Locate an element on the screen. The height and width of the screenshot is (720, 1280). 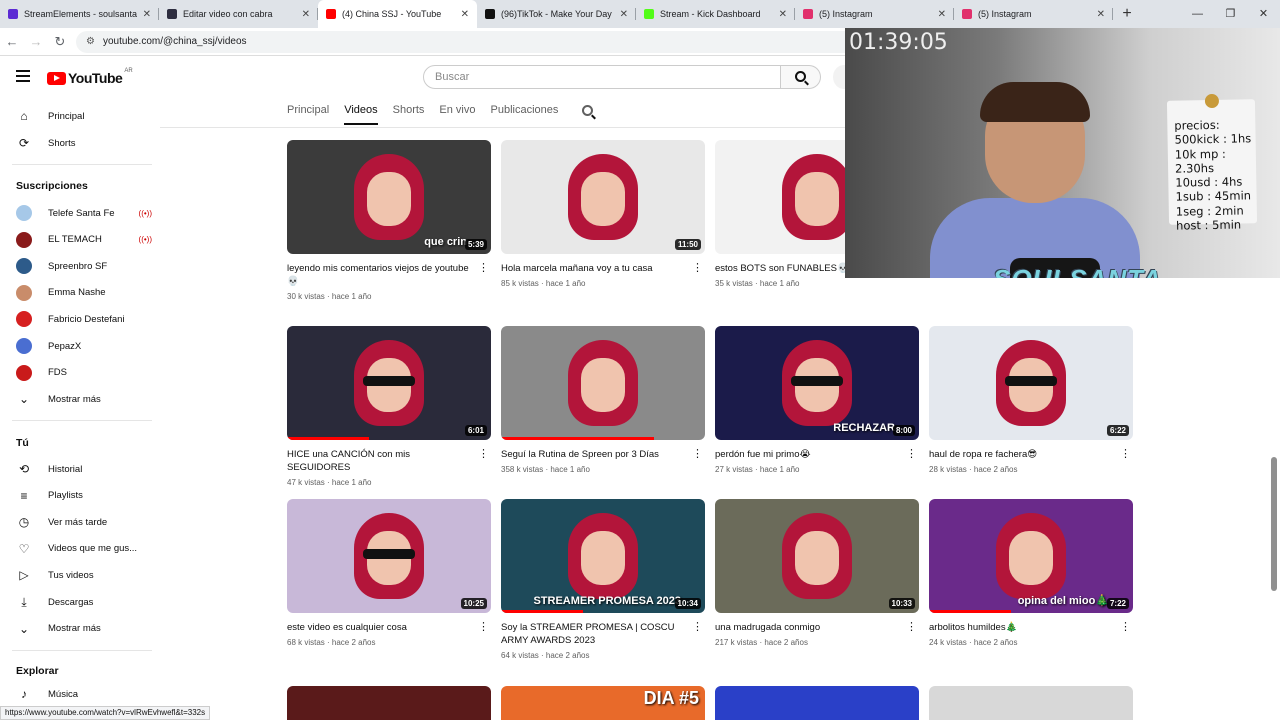
browser-tab: StreamElements - soulsanta ✕ is located at coordinates (79, 14).